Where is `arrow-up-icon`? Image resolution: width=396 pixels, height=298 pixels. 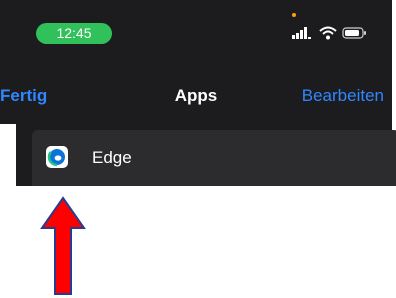 arrow-up-icon is located at coordinates (63, 245).